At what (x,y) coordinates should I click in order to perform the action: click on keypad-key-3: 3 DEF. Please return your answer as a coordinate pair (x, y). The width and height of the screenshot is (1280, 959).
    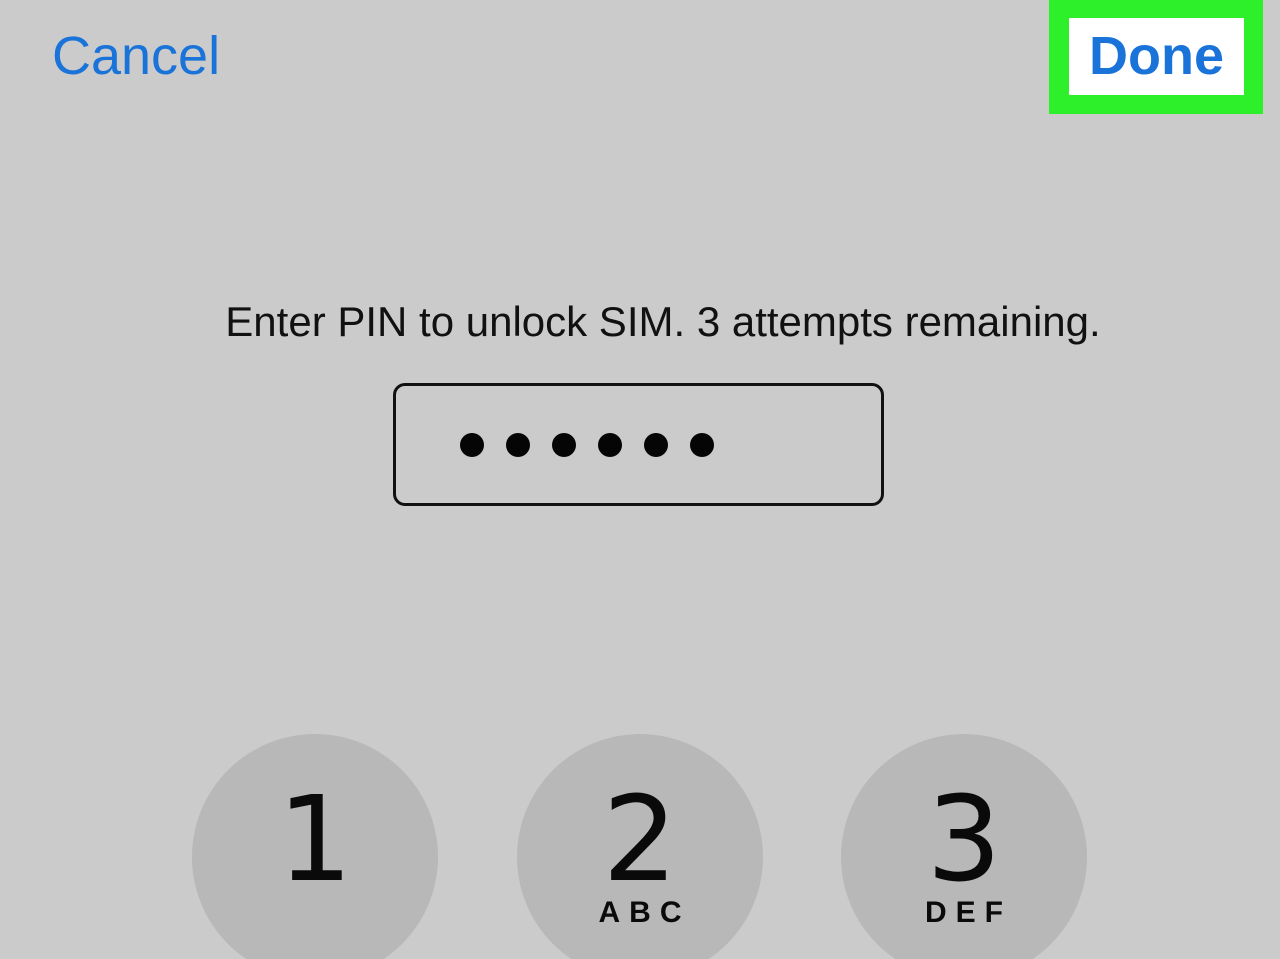
    Looking at the image, I should click on (964, 846).